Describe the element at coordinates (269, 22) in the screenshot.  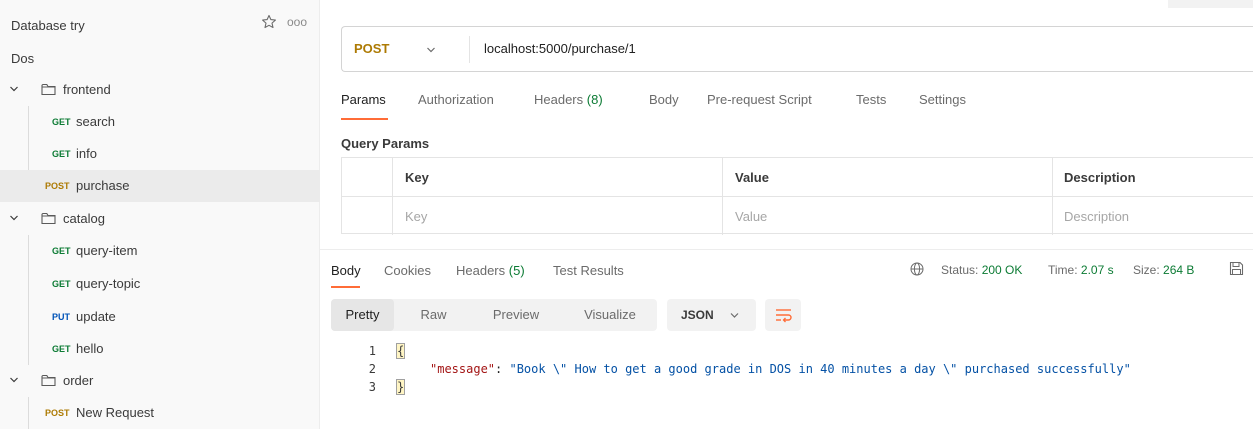
I see `star-icon` at that location.